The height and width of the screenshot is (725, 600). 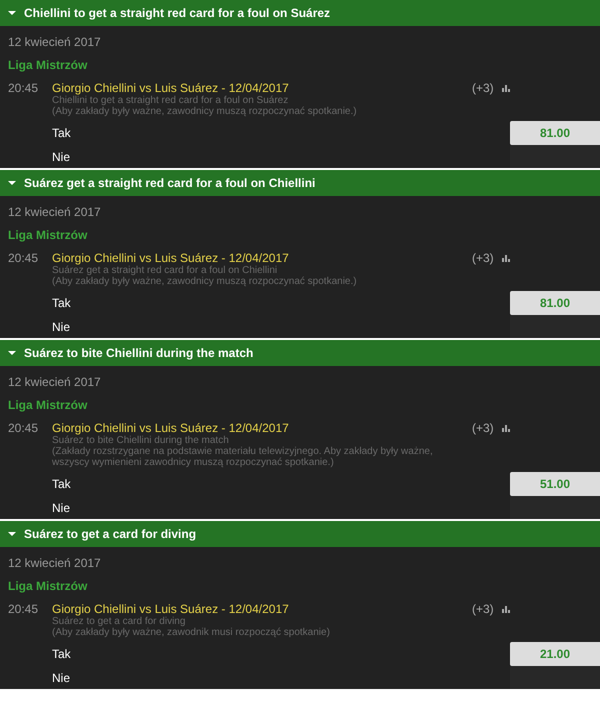 I want to click on odds-button: 21.00, so click(x=555, y=654).